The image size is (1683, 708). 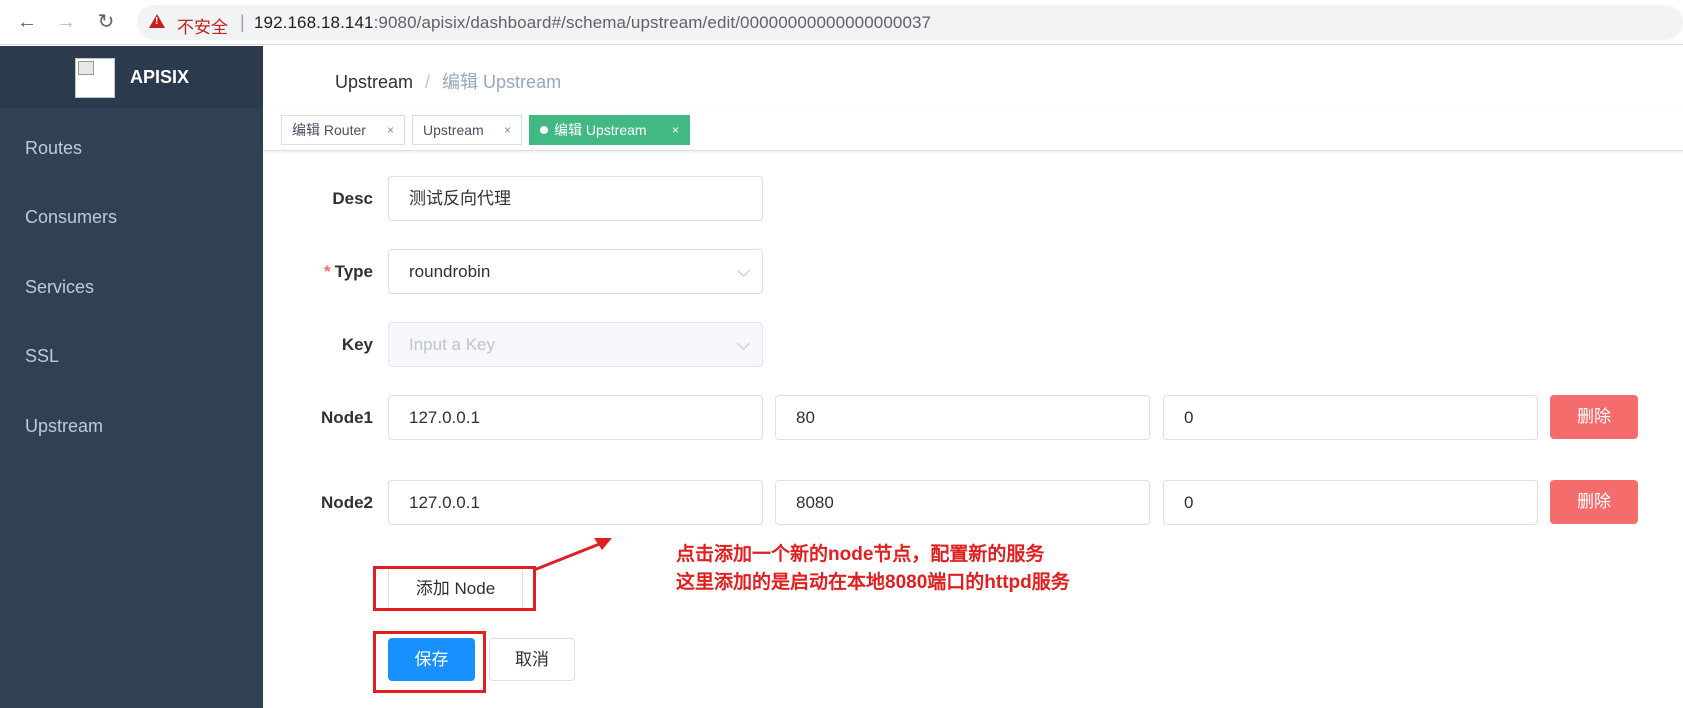 I want to click on back-arrow-icon: ←, so click(x=27, y=22).